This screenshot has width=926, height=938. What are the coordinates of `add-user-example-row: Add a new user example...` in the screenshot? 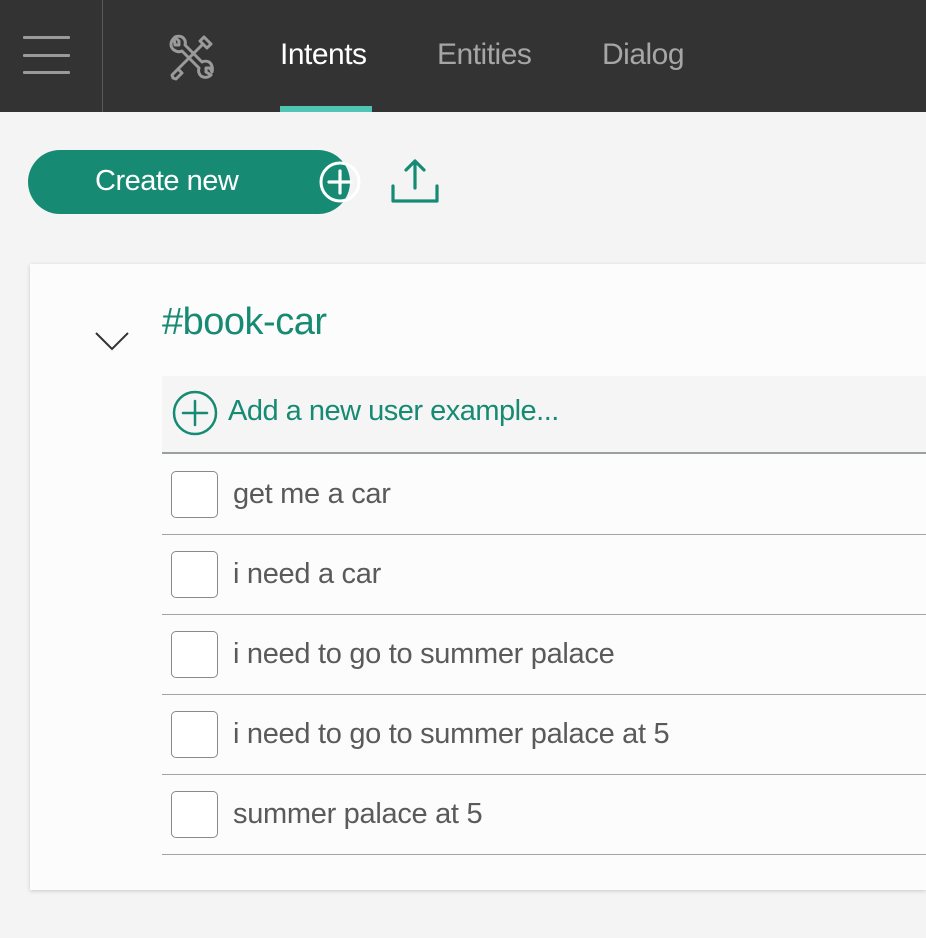 It's located at (544, 415).